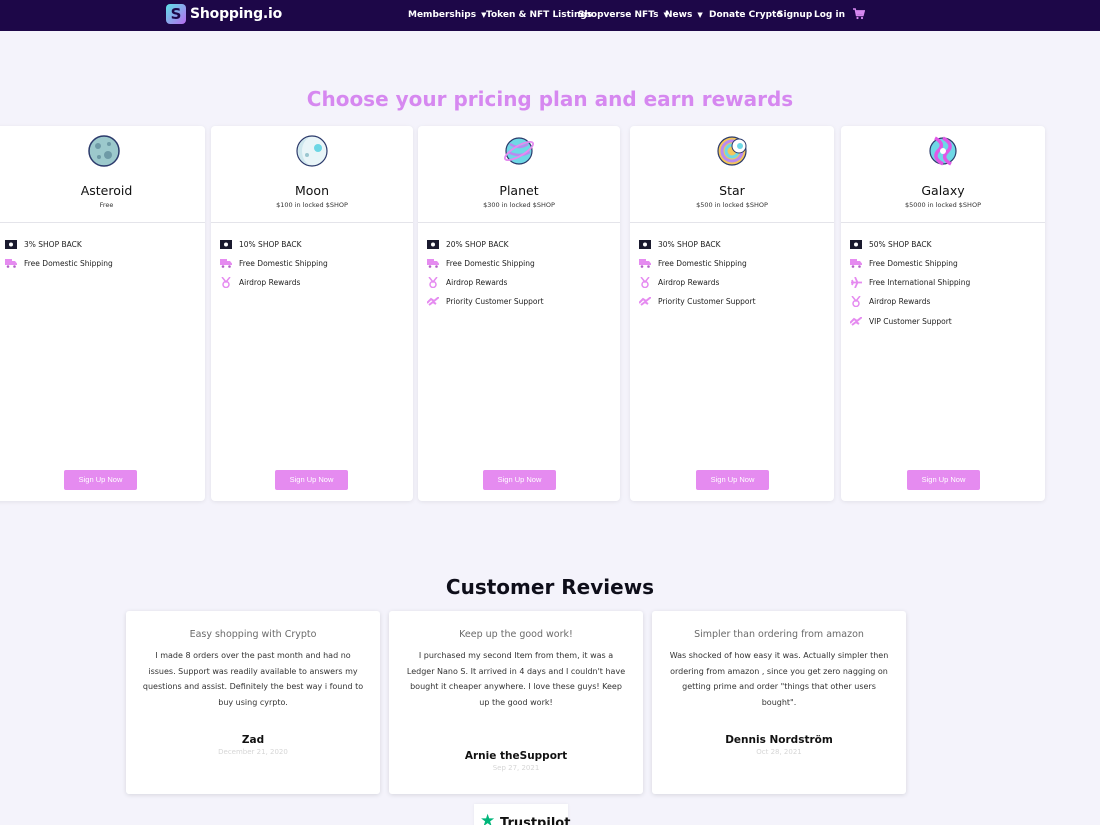  I want to click on plan-name: Asteroid, so click(106, 190).